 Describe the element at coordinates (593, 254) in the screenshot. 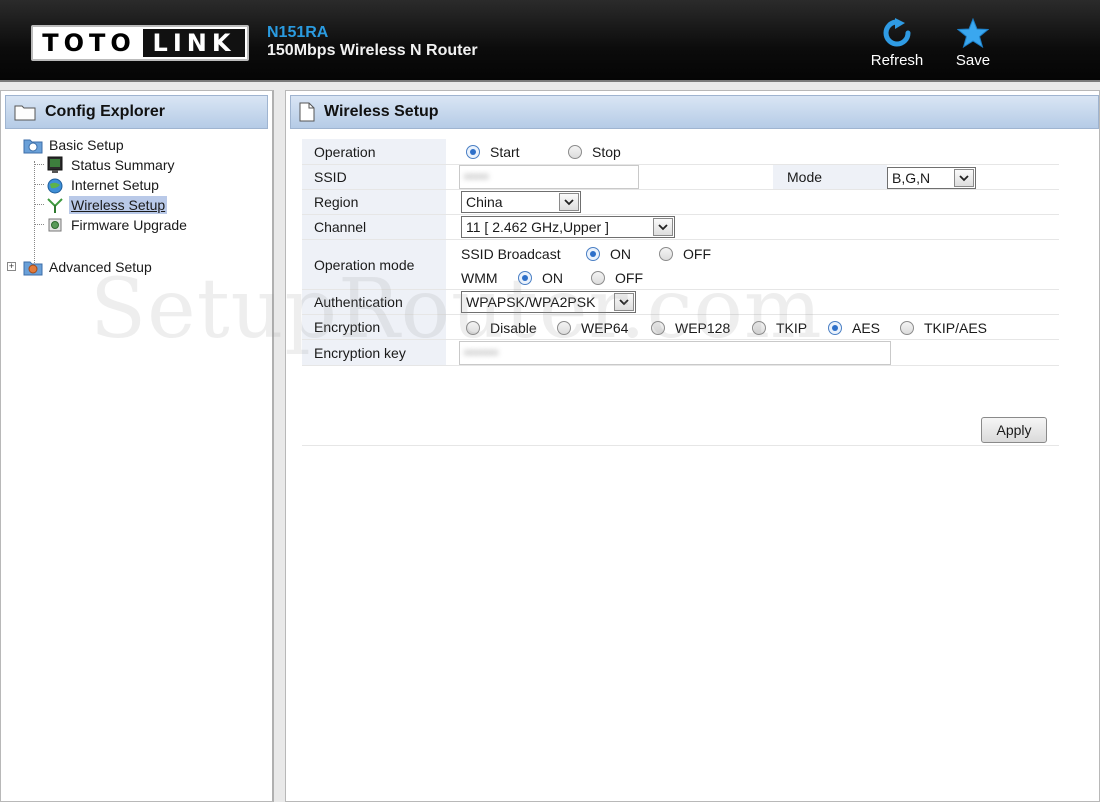

I see `ssid-broadcast-on-radio` at that location.